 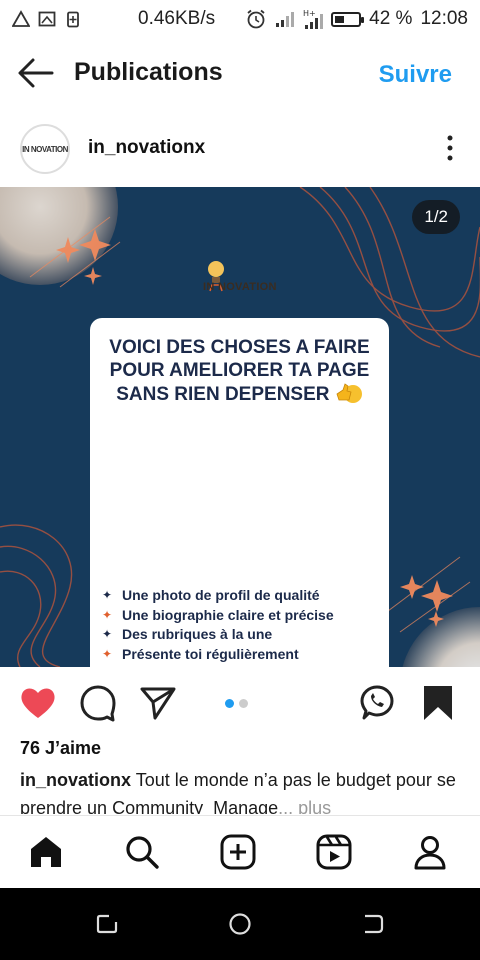 I want to click on caption-more-link: ... plus, so click(x=304, y=806).